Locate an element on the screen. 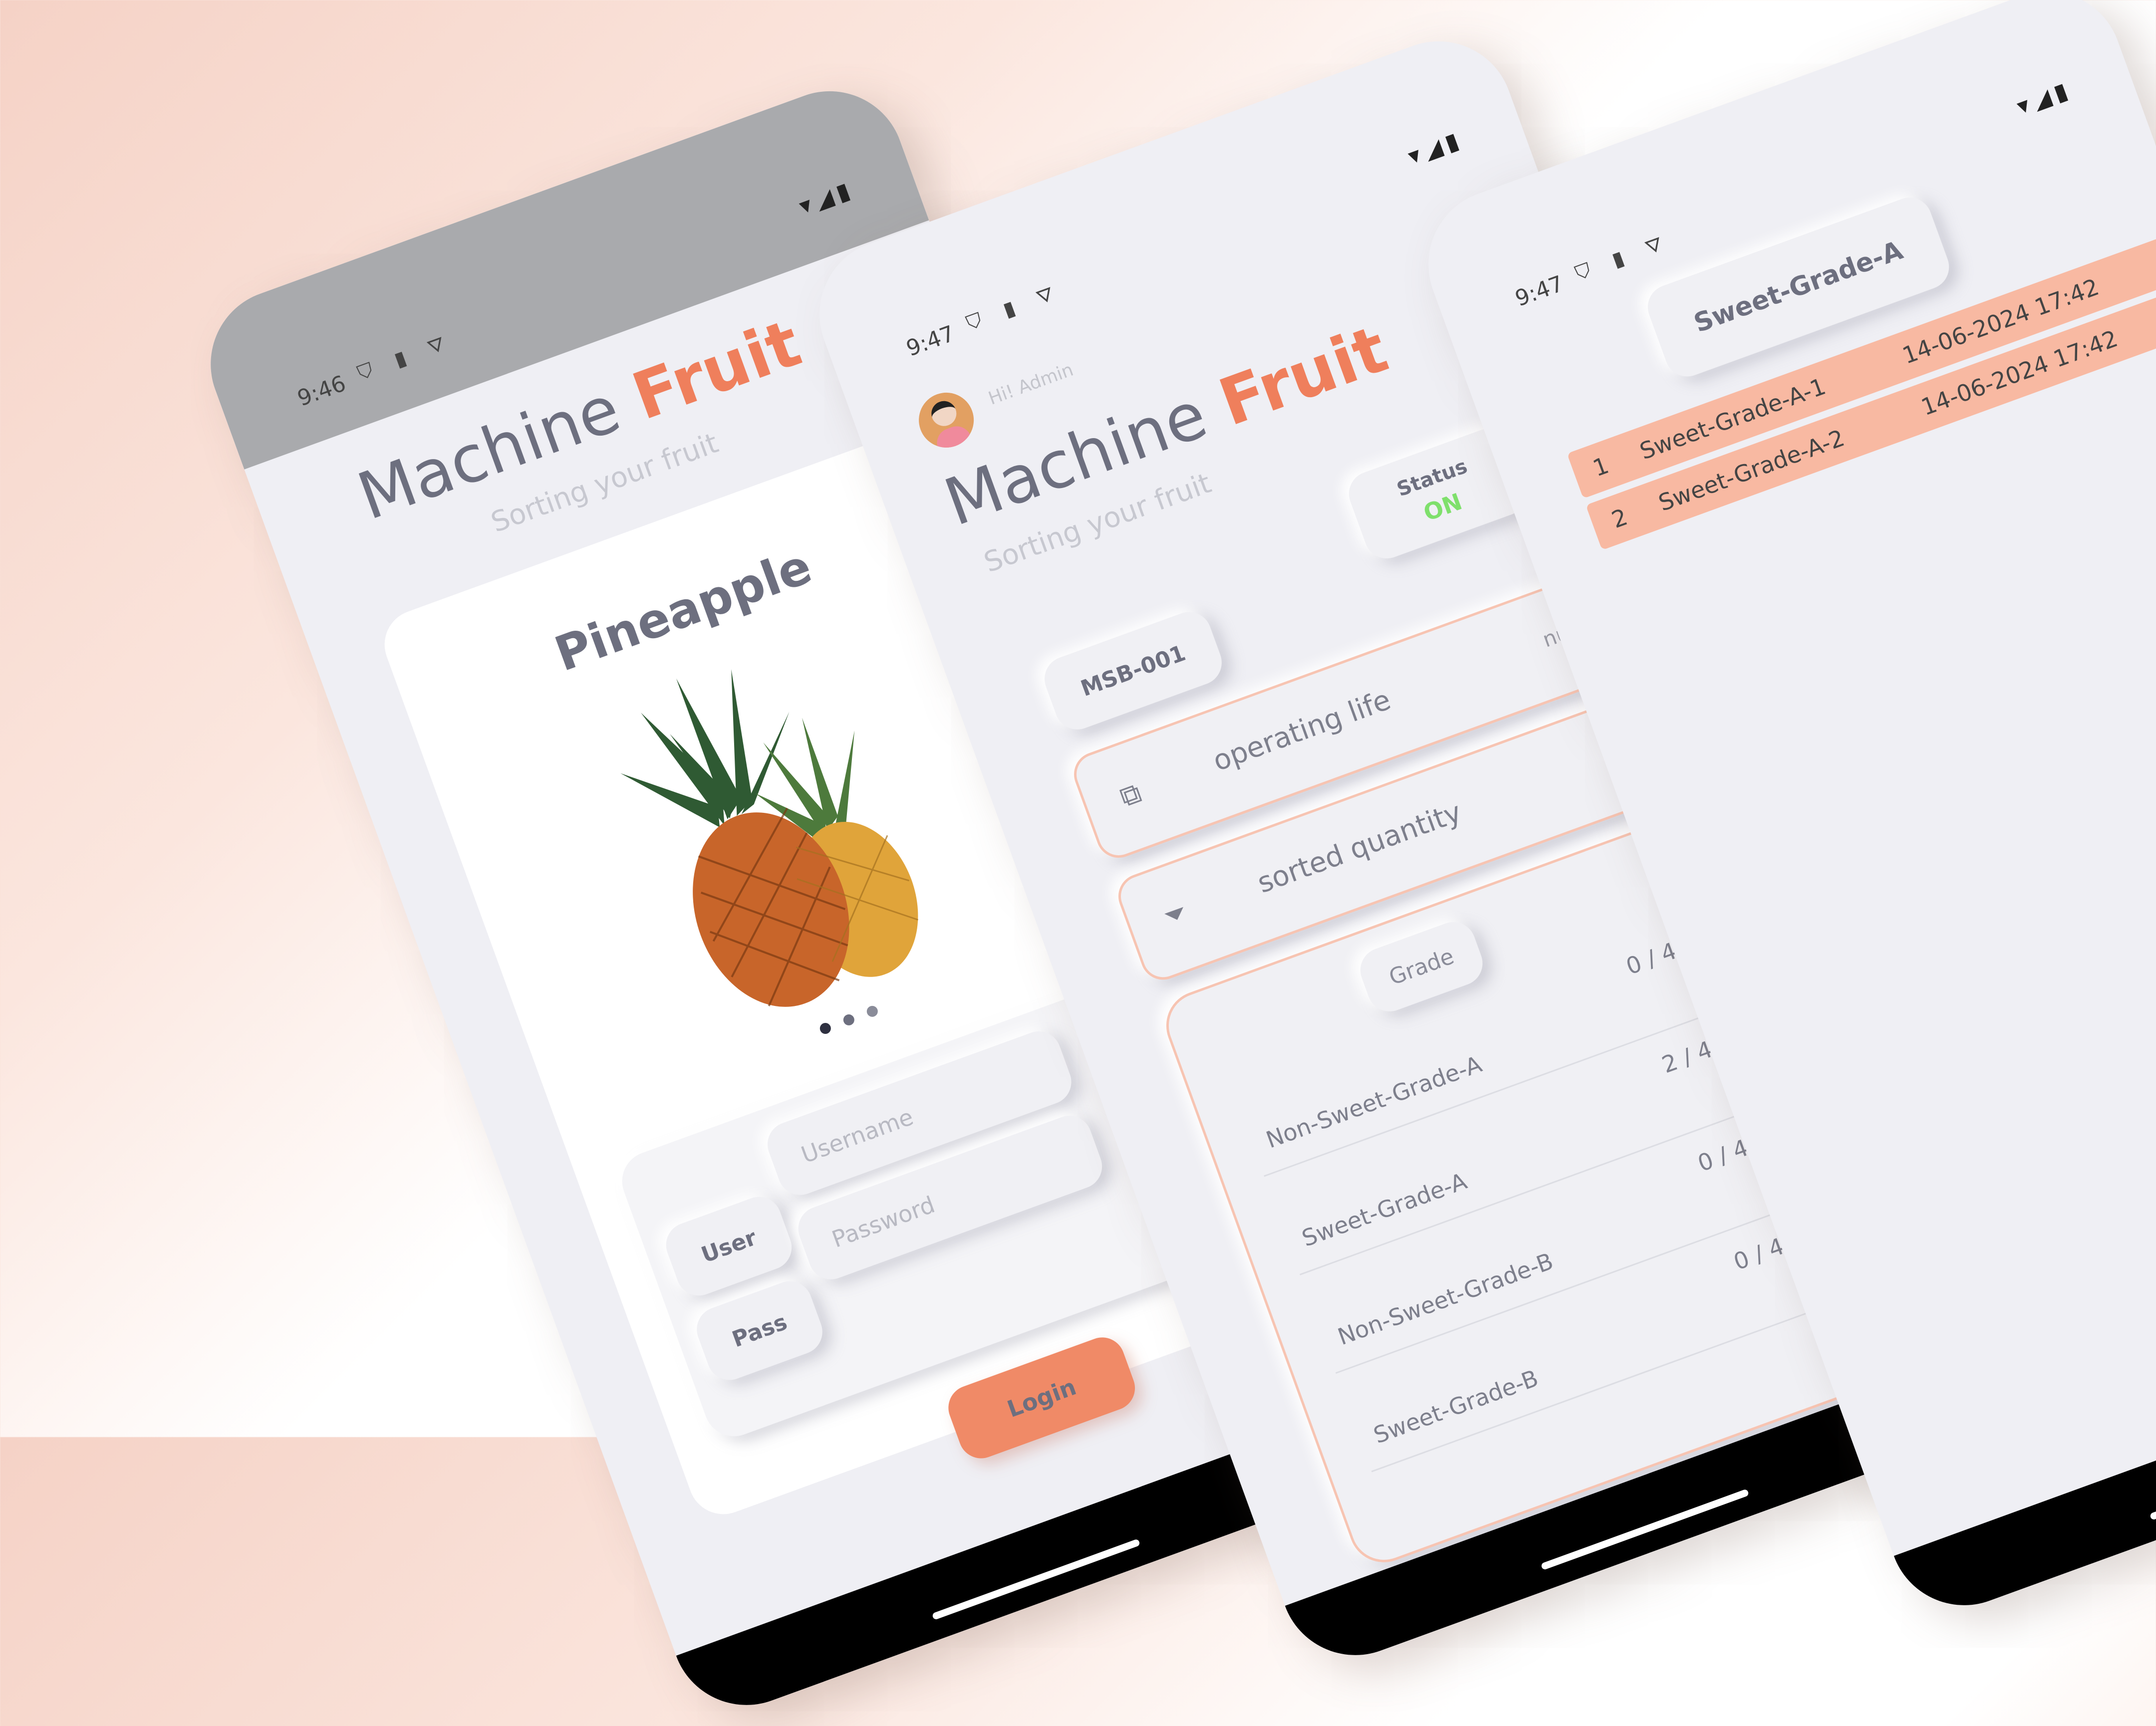 This screenshot has height=1726, width=2156. filter-icon: ⏷ is located at coordinates (1175, 914).